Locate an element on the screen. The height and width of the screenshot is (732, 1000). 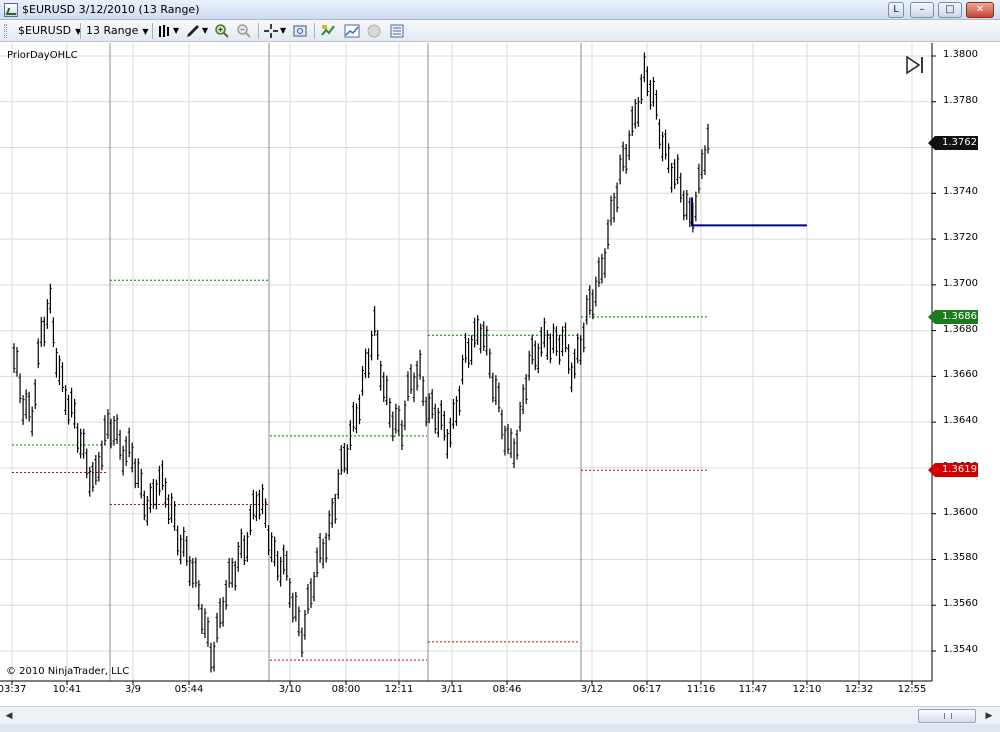
link-button: L is located at coordinates (896, 10).